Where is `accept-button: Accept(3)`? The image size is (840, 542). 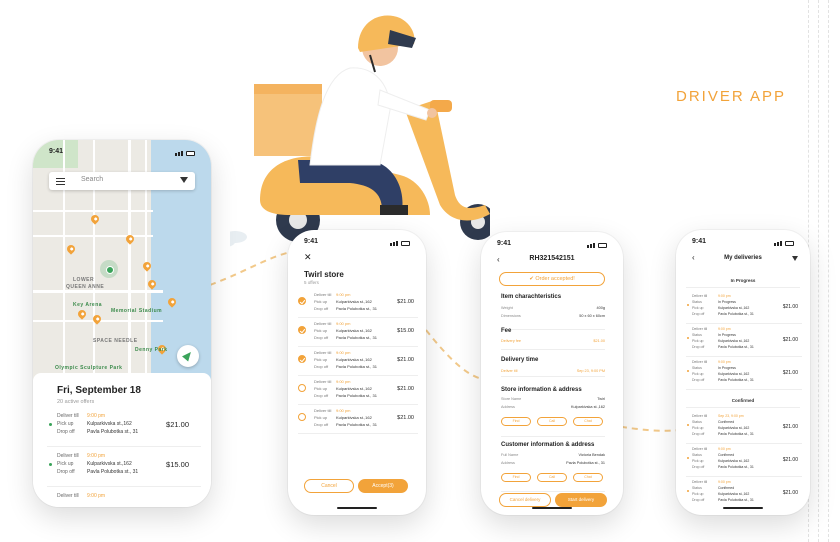 accept-button: Accept(3) is located at coordinates (383, 486).